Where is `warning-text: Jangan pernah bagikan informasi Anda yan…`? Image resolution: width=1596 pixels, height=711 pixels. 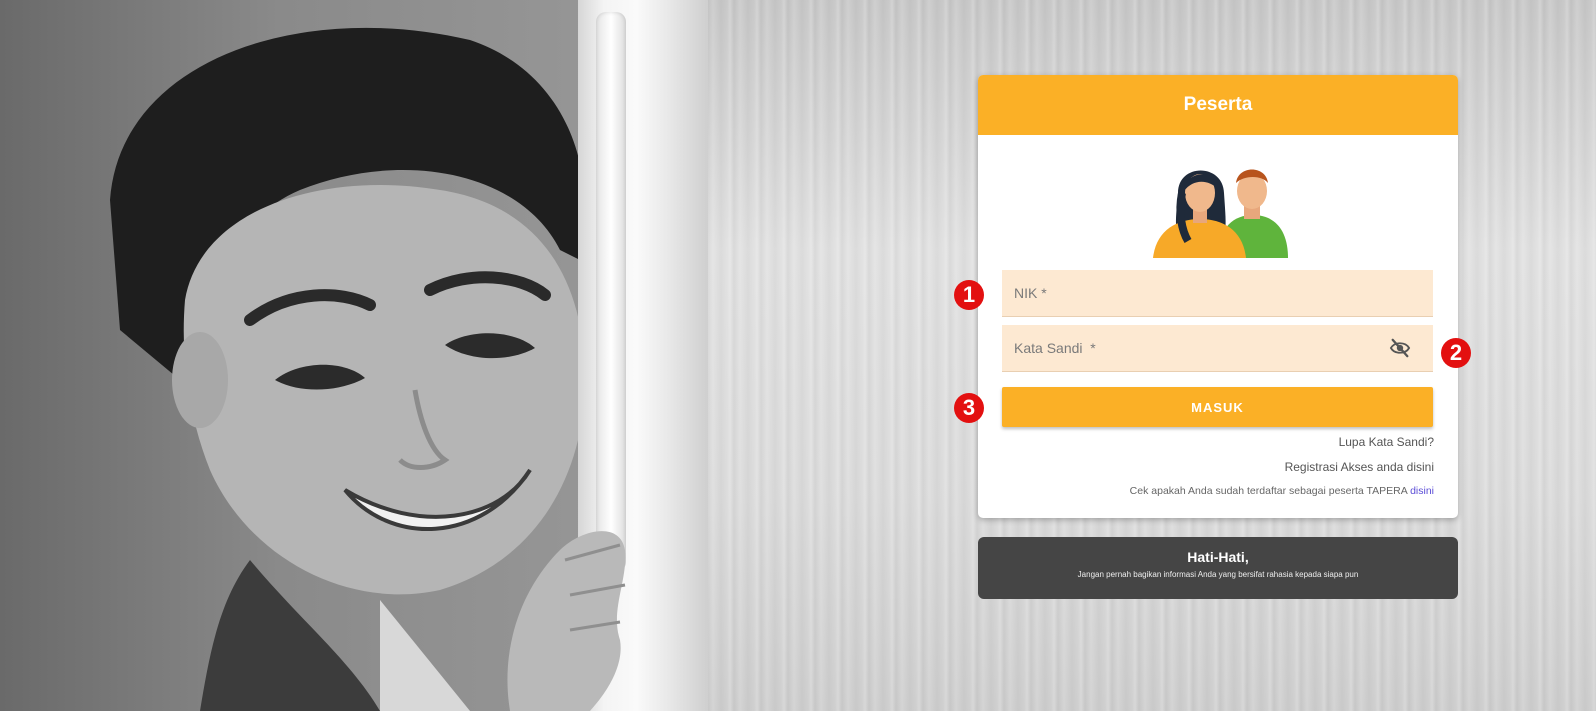 warning-text: Jangan pernah bagikan informasi Anda yan… is located at coordinates (1218, 574).